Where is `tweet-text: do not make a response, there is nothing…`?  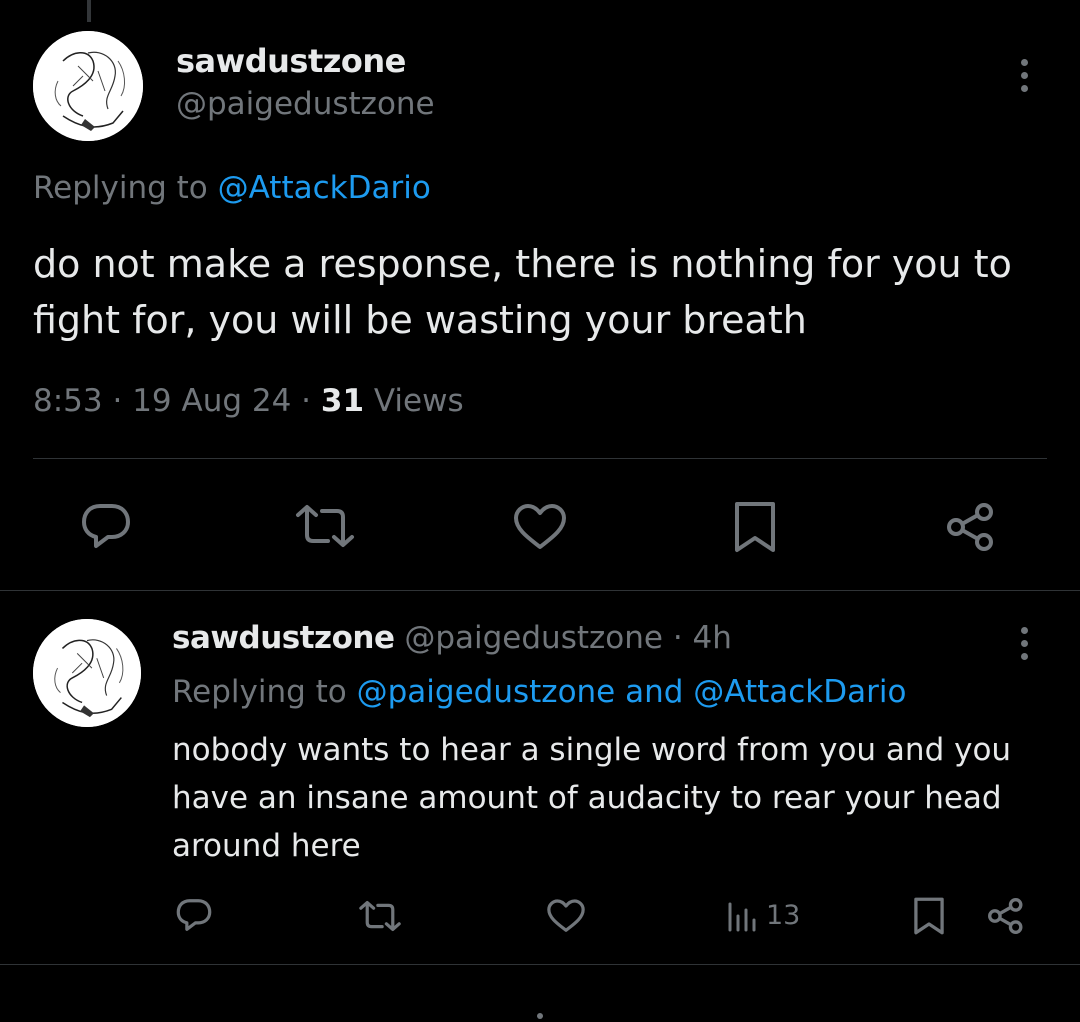
tweet-text: do not make a response, there is nothing… is located at coordinates (522, 292).